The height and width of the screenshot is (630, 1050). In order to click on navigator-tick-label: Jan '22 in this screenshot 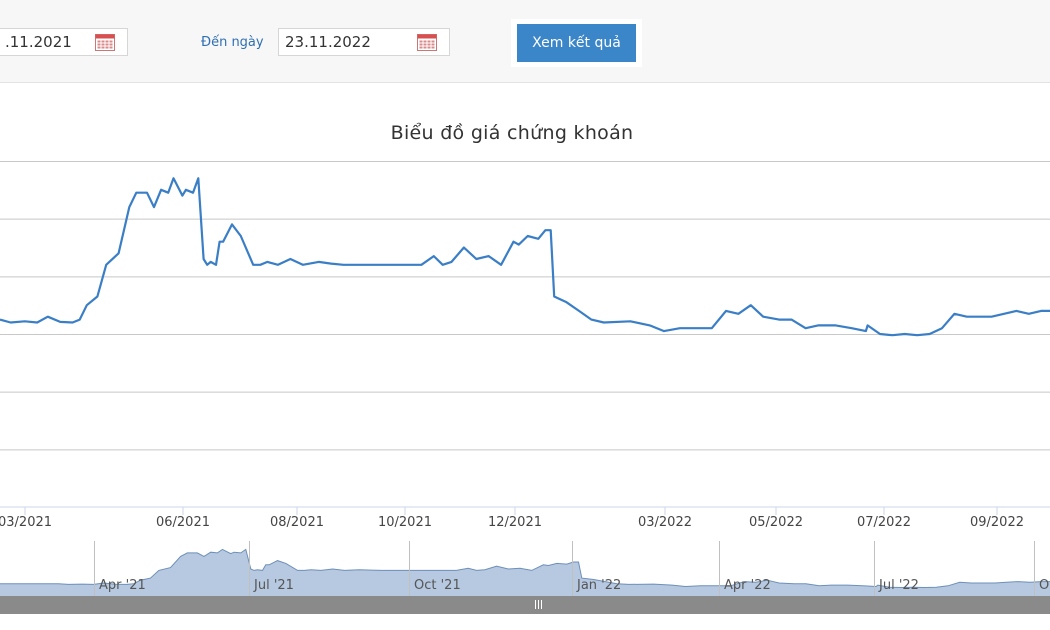, I will do `click(598, 585)`.